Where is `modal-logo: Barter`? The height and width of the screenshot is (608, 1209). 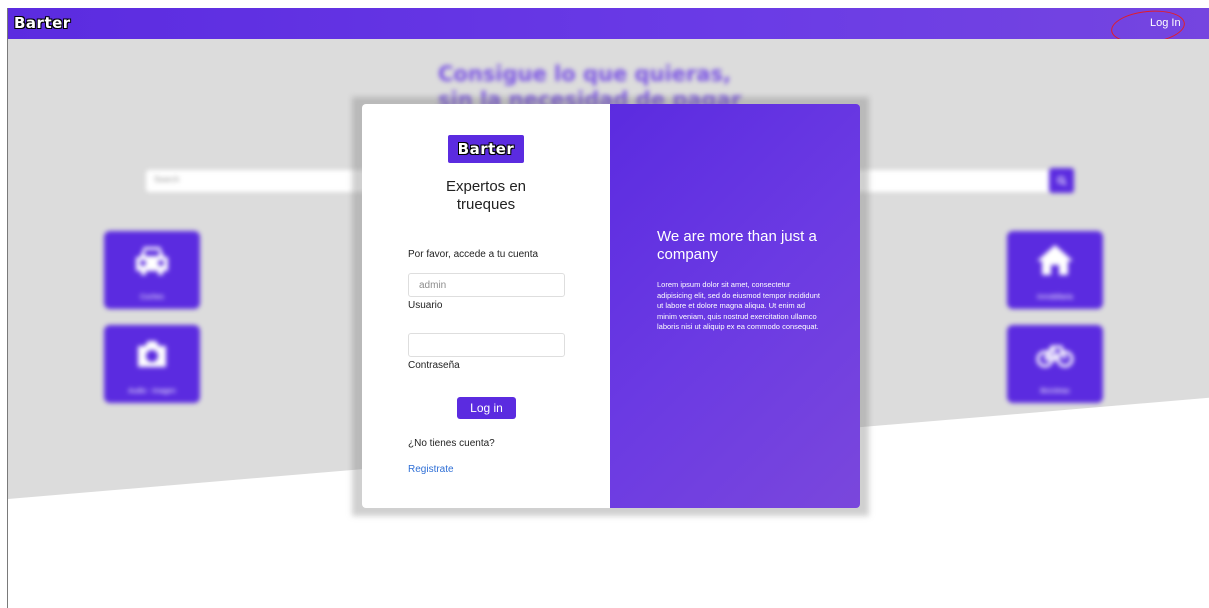
modal-logo: Barter is located at coordinates (486, 149).